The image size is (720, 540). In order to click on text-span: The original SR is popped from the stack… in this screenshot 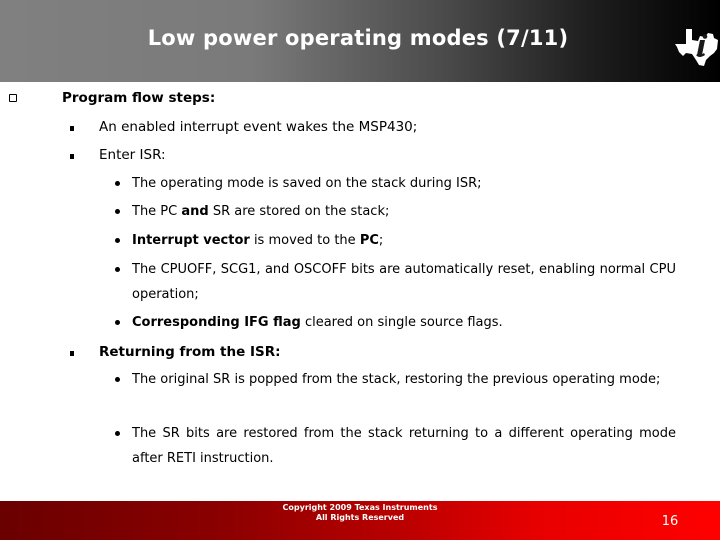, I will do `click(396, 379)`.